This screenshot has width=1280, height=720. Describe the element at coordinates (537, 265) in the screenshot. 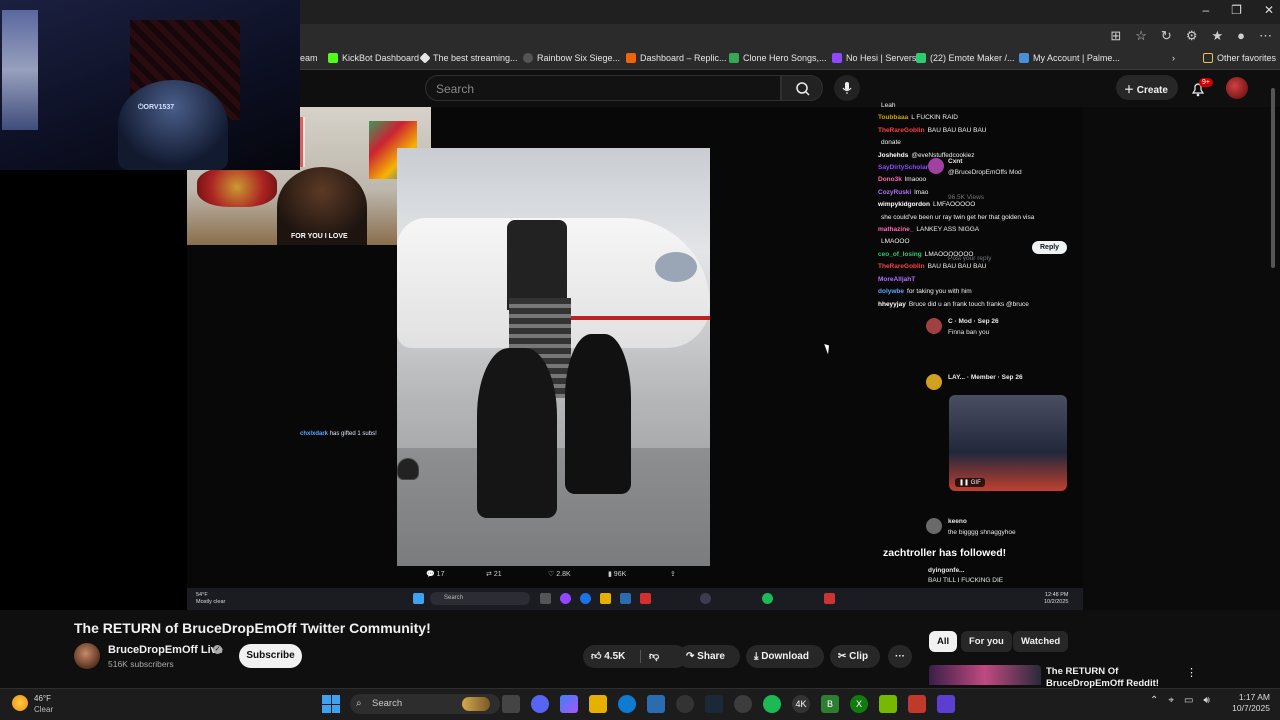

I see `jet-door` at that location.